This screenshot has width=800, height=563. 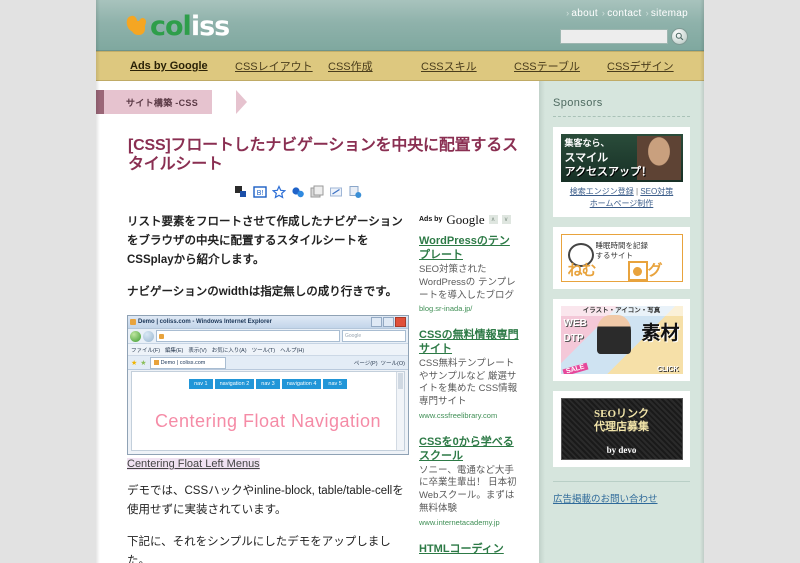 What do you see at coordinates (468, 489) in the screenshot?
I see `ad-description: ソニー、電通など大手に卒業生輩出！ 日本初Webスクール。まずは無料体験` at bounding box center [468, 489].